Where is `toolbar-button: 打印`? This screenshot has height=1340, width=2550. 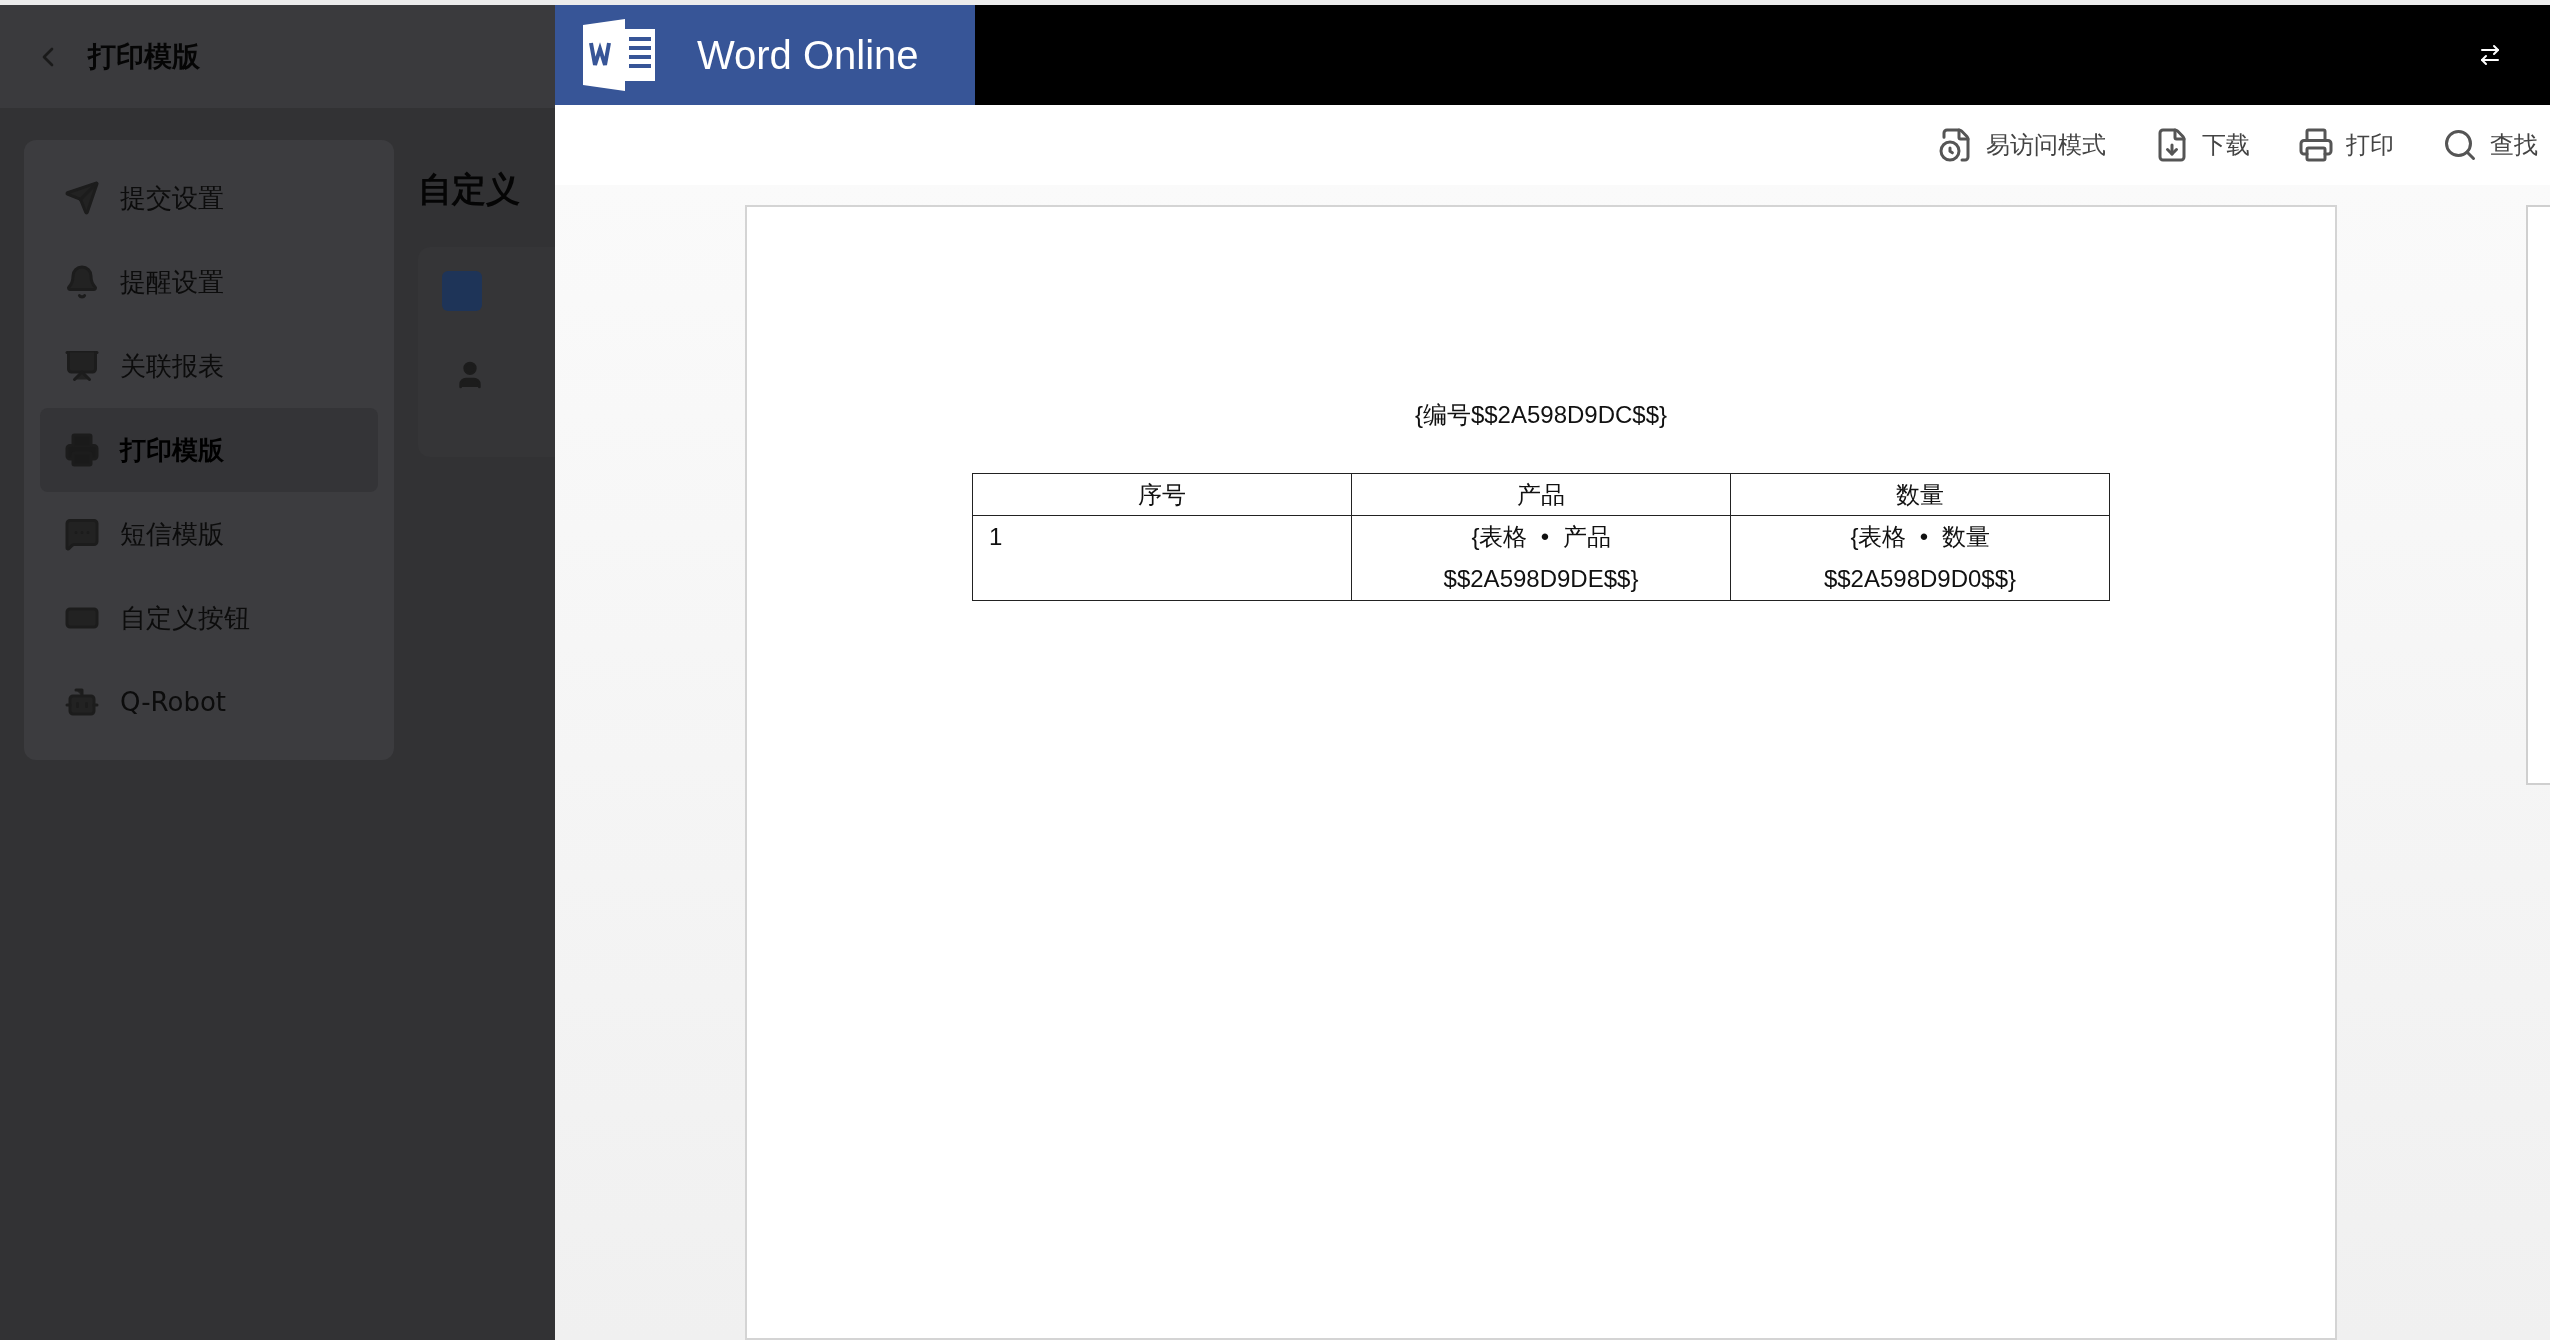 toolbar-button: 打印 is located at coordinates (2346, 145).